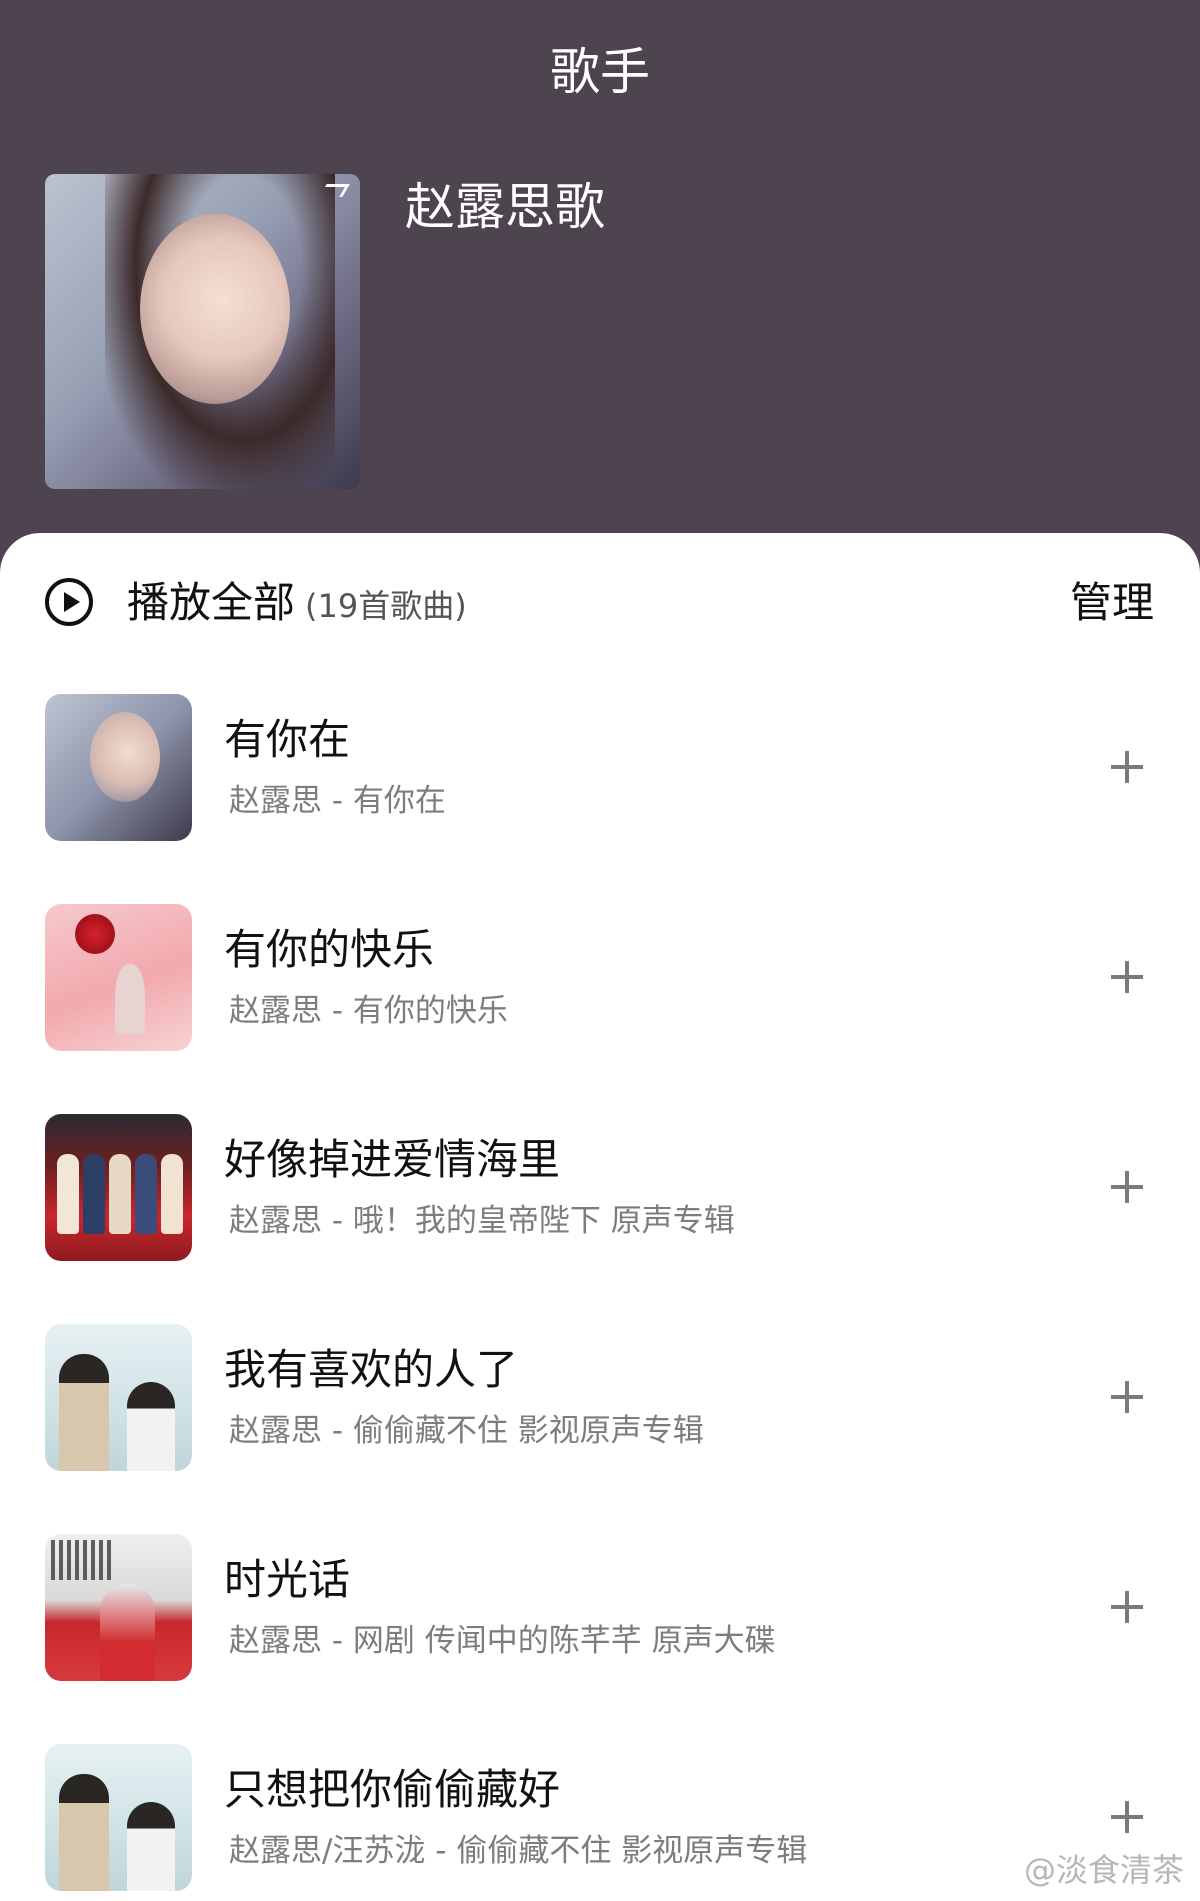  Describe the element at coordinates (502, 1641) in the screenshot. I see `song-subtitle: 赵露思 - 网剧 传闻中的陈芊芊 原声大碟` at that location.